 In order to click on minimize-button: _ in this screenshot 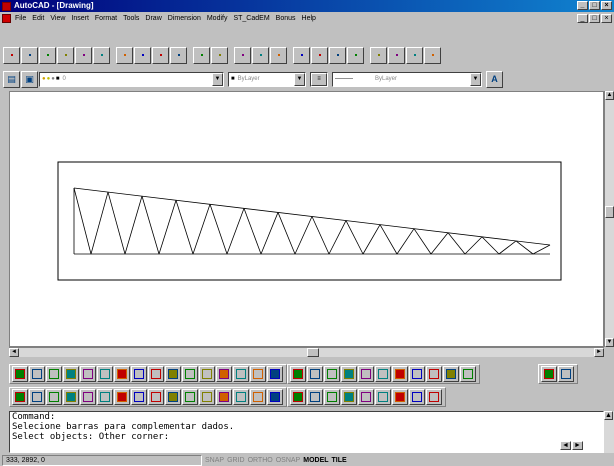, I will do `click(582, 5)`.